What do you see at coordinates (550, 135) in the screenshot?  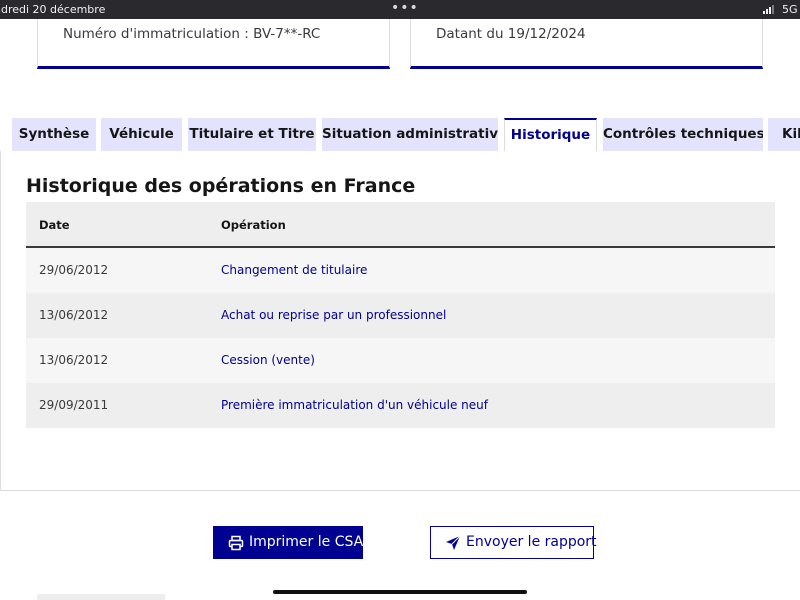 I see `tab-historique: Historique` at bounding box center [550, 135].